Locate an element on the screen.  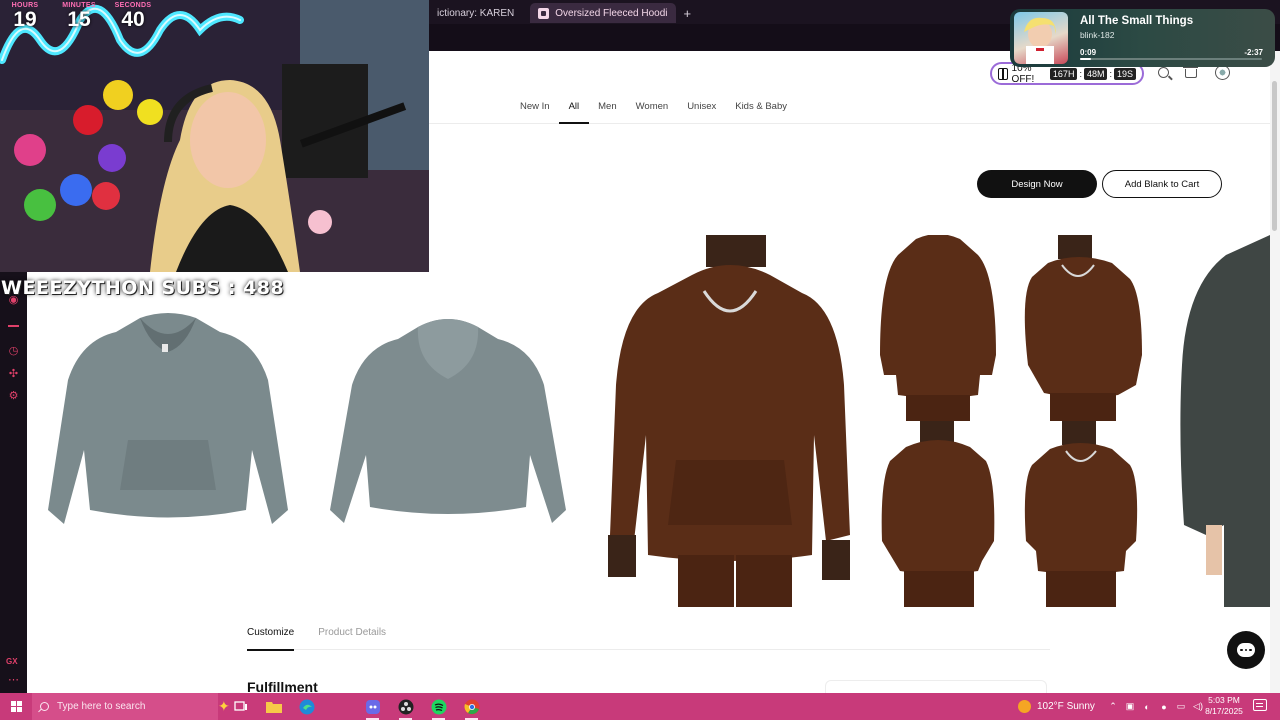
album-art-icon is located at coordinates (1040, 40).